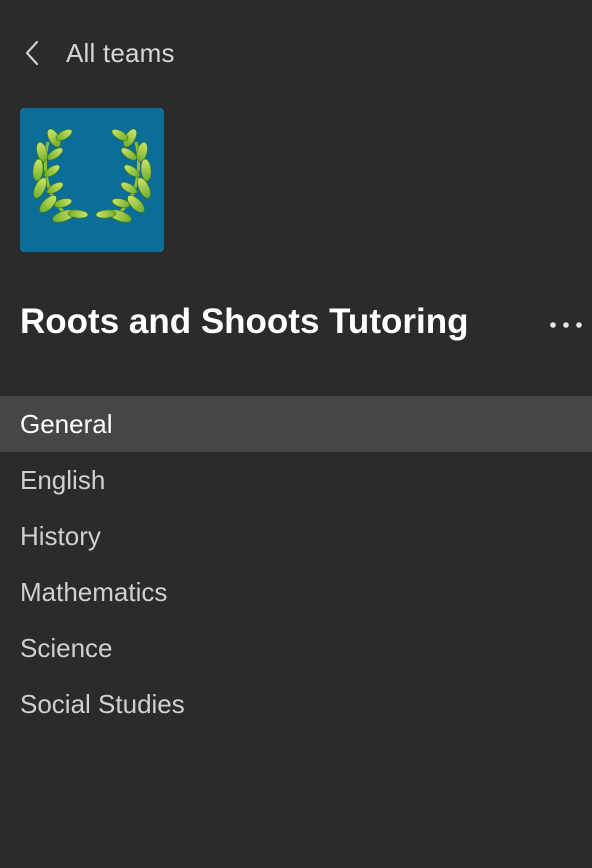 This screenshot has height=868, width=592. I want to click on more-options-button, so click(565, 325).